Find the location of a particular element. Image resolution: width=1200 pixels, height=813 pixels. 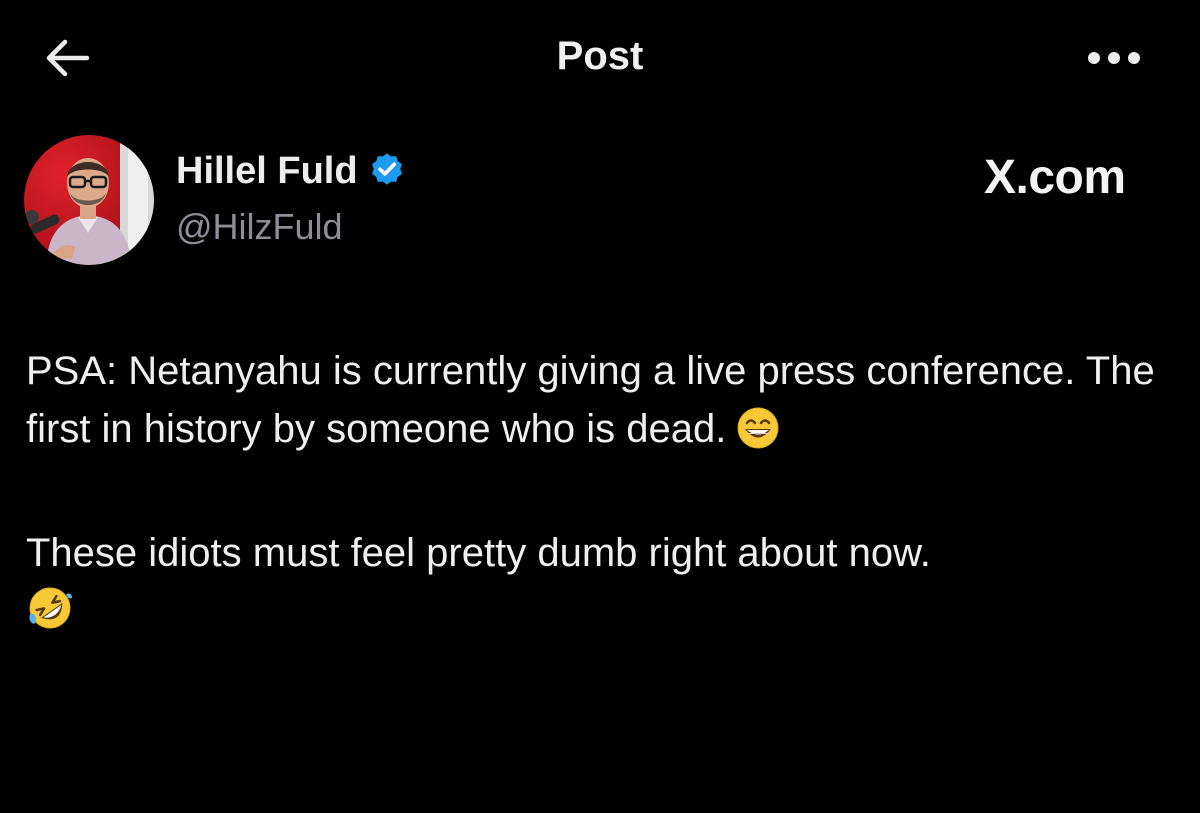

author-name-row: Hillel Fuld is located at coordinates (291, 171).